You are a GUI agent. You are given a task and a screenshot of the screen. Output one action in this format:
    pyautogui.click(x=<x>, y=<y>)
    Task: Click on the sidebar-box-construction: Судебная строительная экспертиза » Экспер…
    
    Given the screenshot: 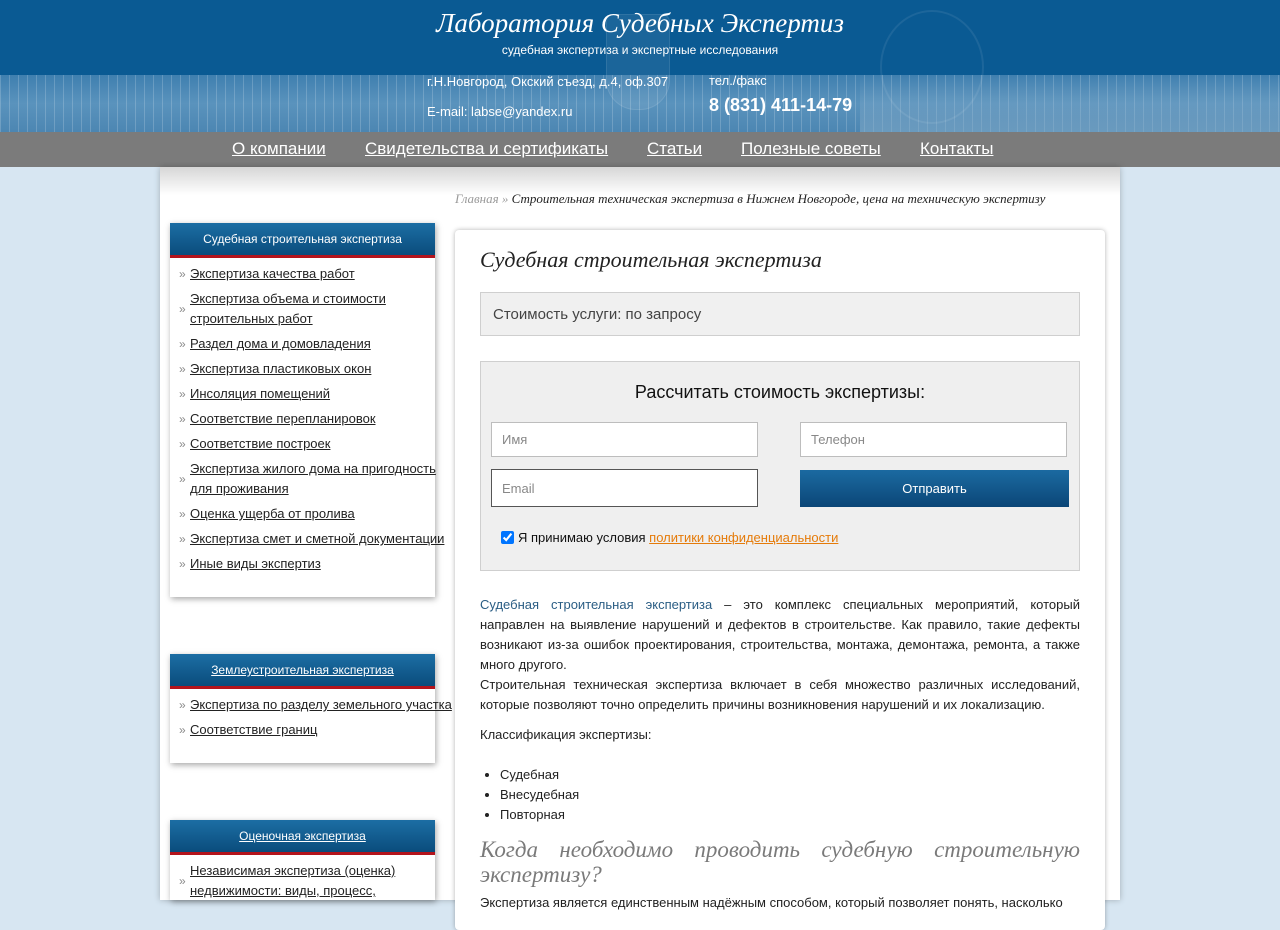 What is the action you would take?
    pyautogui.click(x=307, y=410)
    